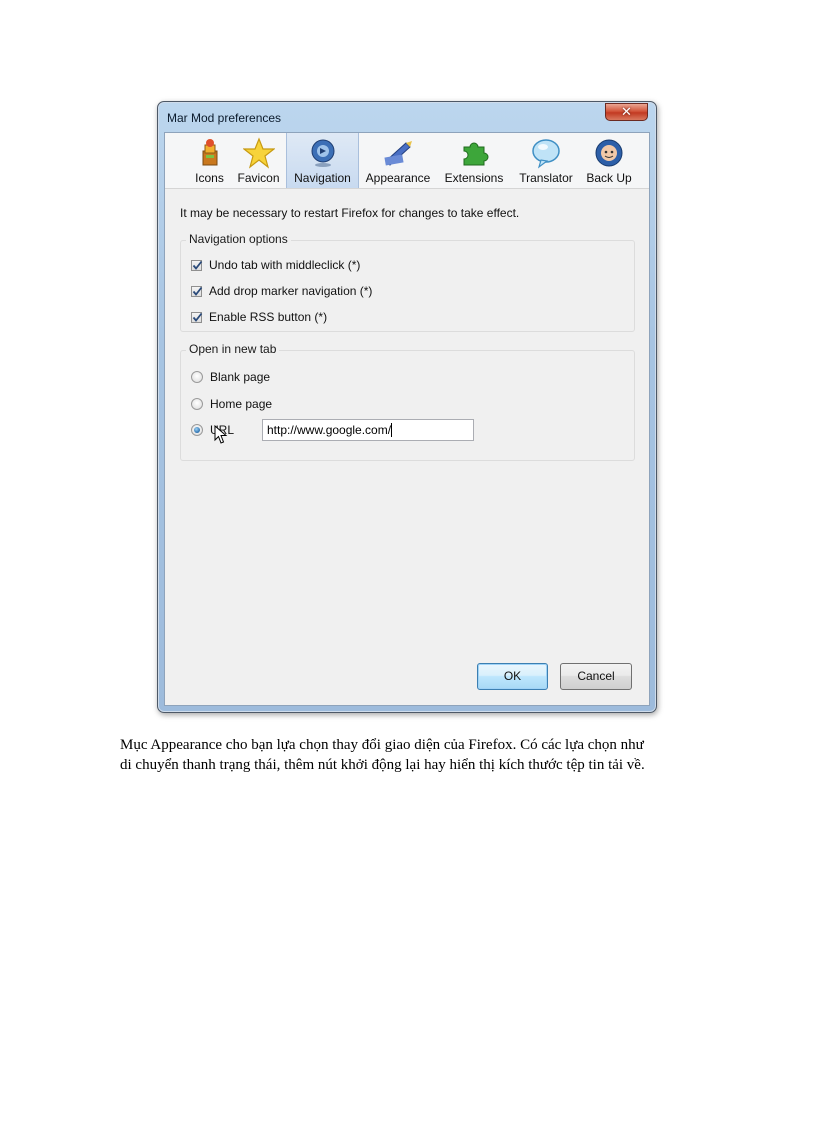 This screenshot has height=1123, width=816. What do you see at coordinates (258, 153) in the screenshot?
I see `star-icon` at bounding box center [258, 153].